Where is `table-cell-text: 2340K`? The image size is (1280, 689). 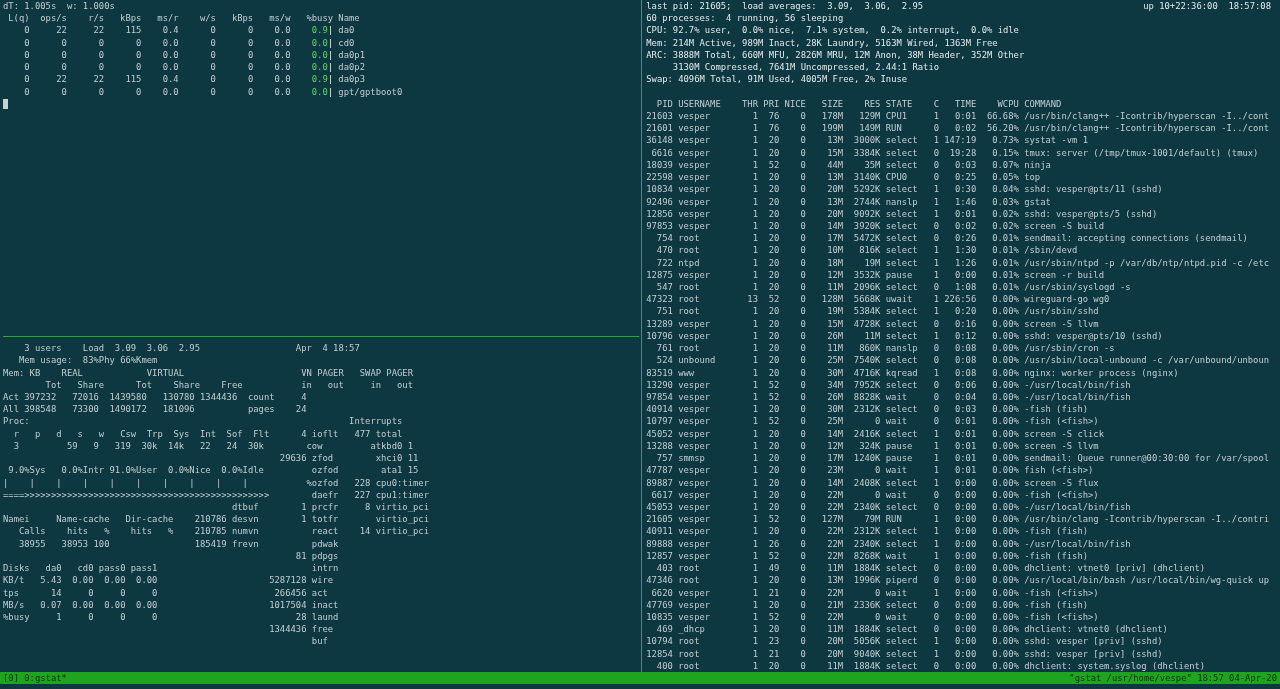
table-cell-text: 2340K is located at coordinates (866, 543).